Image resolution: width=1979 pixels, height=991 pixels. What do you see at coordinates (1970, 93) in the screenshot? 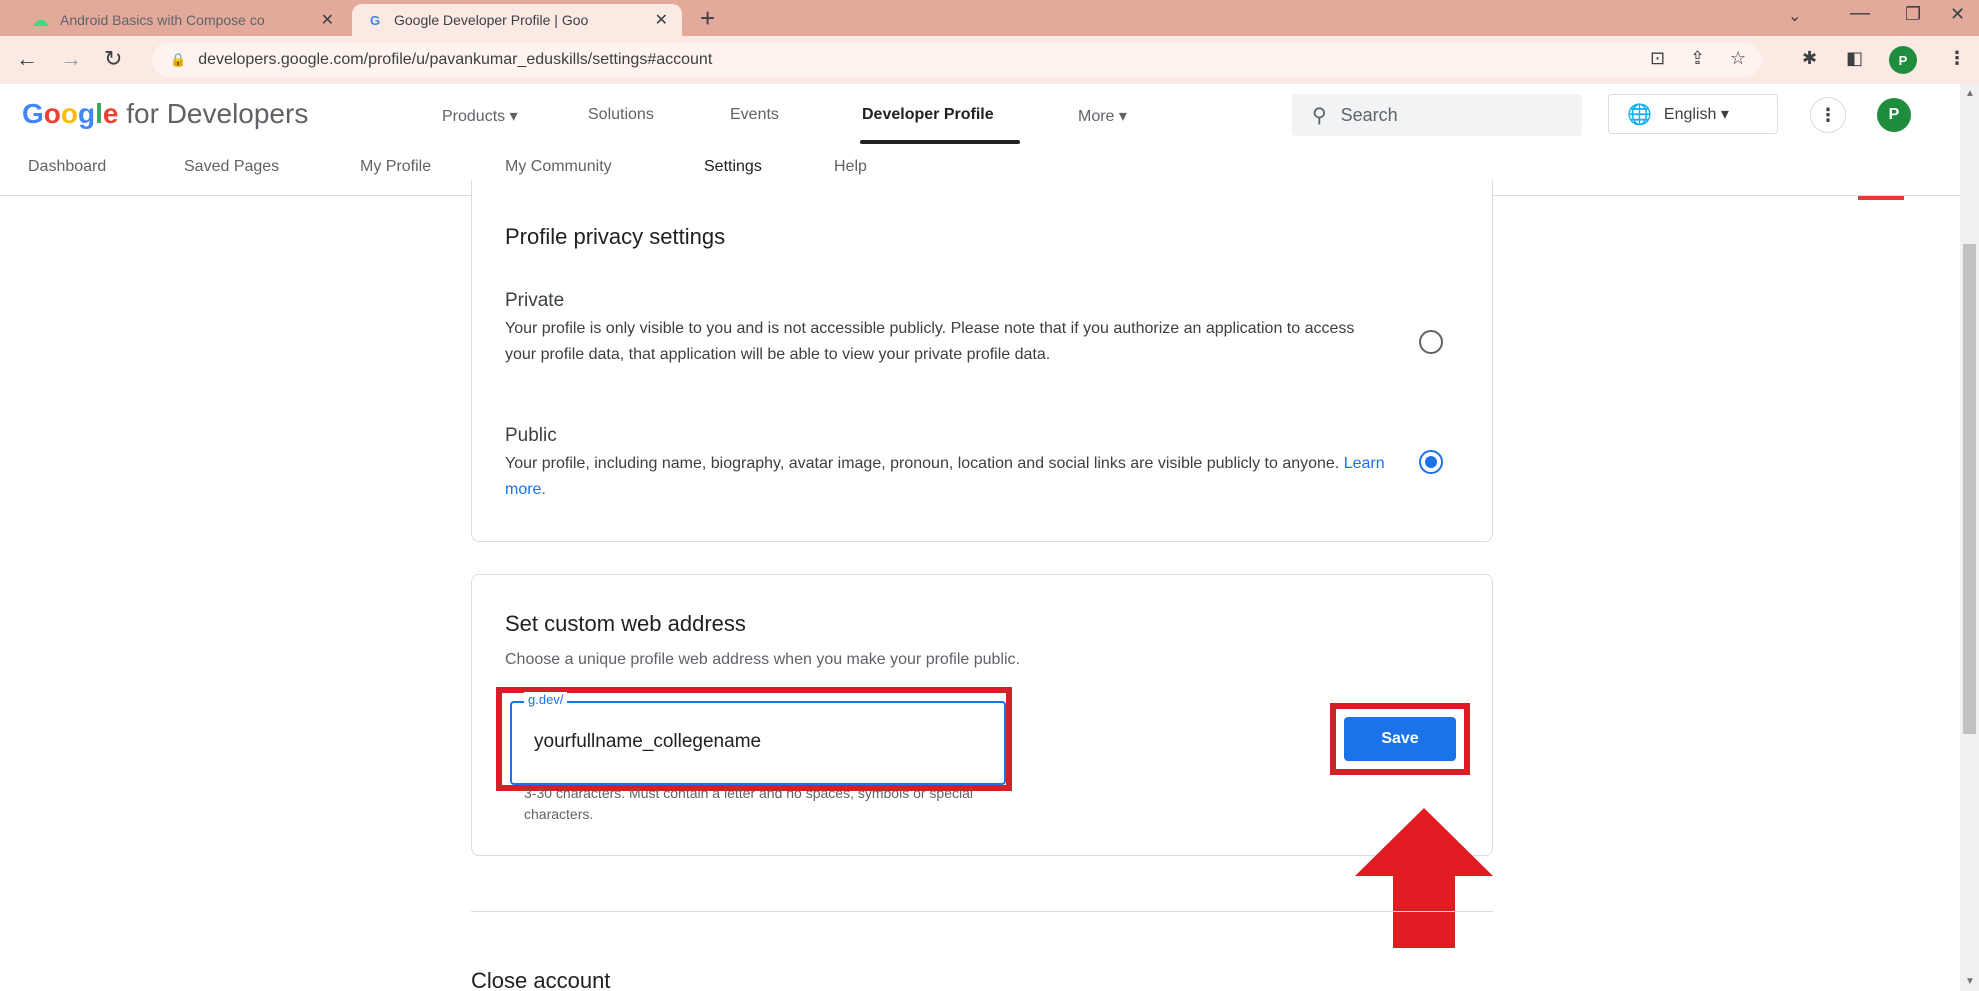
I see `scroll-up-icon: ▲` at bounding box center [1970, 93].